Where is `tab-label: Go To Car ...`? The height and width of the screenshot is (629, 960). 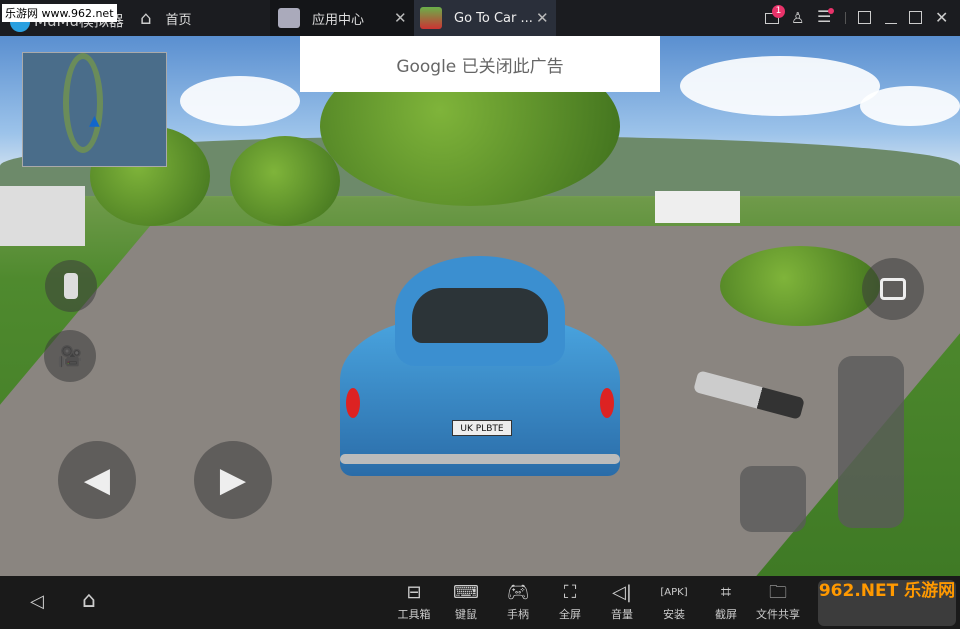 tab-label: Go To Car ... is located at coordinates (493, 18).